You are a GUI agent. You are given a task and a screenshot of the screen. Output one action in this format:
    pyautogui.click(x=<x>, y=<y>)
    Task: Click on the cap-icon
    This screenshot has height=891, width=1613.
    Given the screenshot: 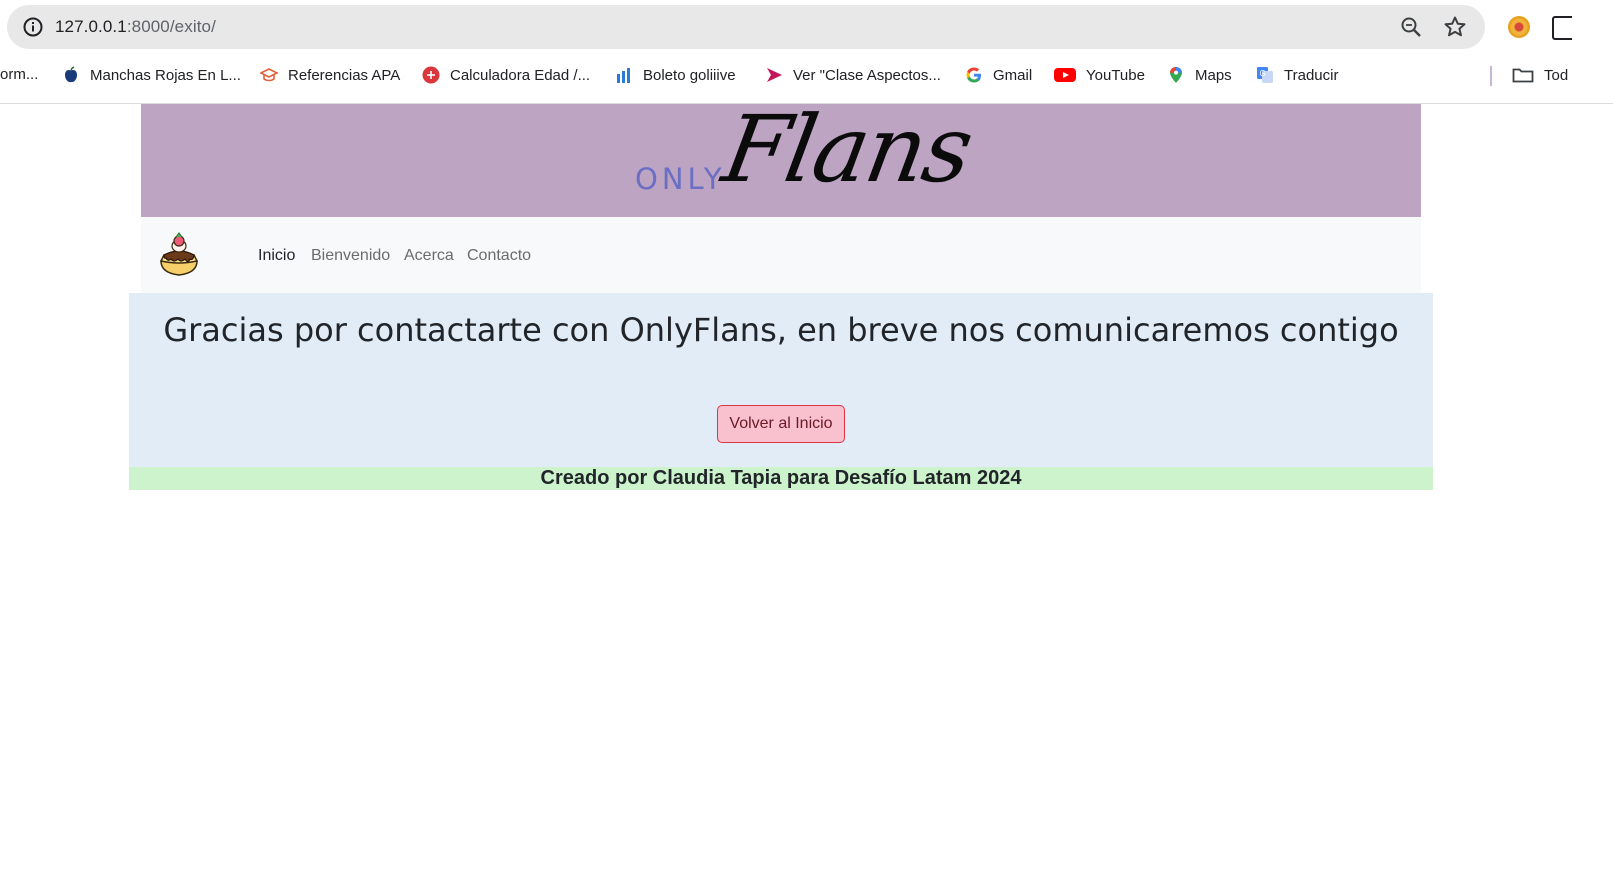 What is the action you would take?
    pyautogui.click(x=269, y=75)
    